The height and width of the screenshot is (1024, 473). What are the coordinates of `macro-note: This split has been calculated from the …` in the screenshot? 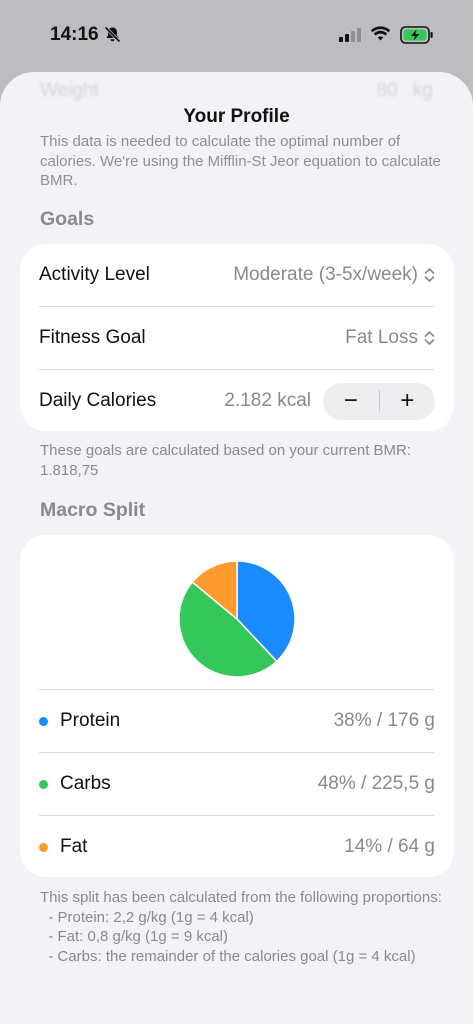 It's located at (241, 927).